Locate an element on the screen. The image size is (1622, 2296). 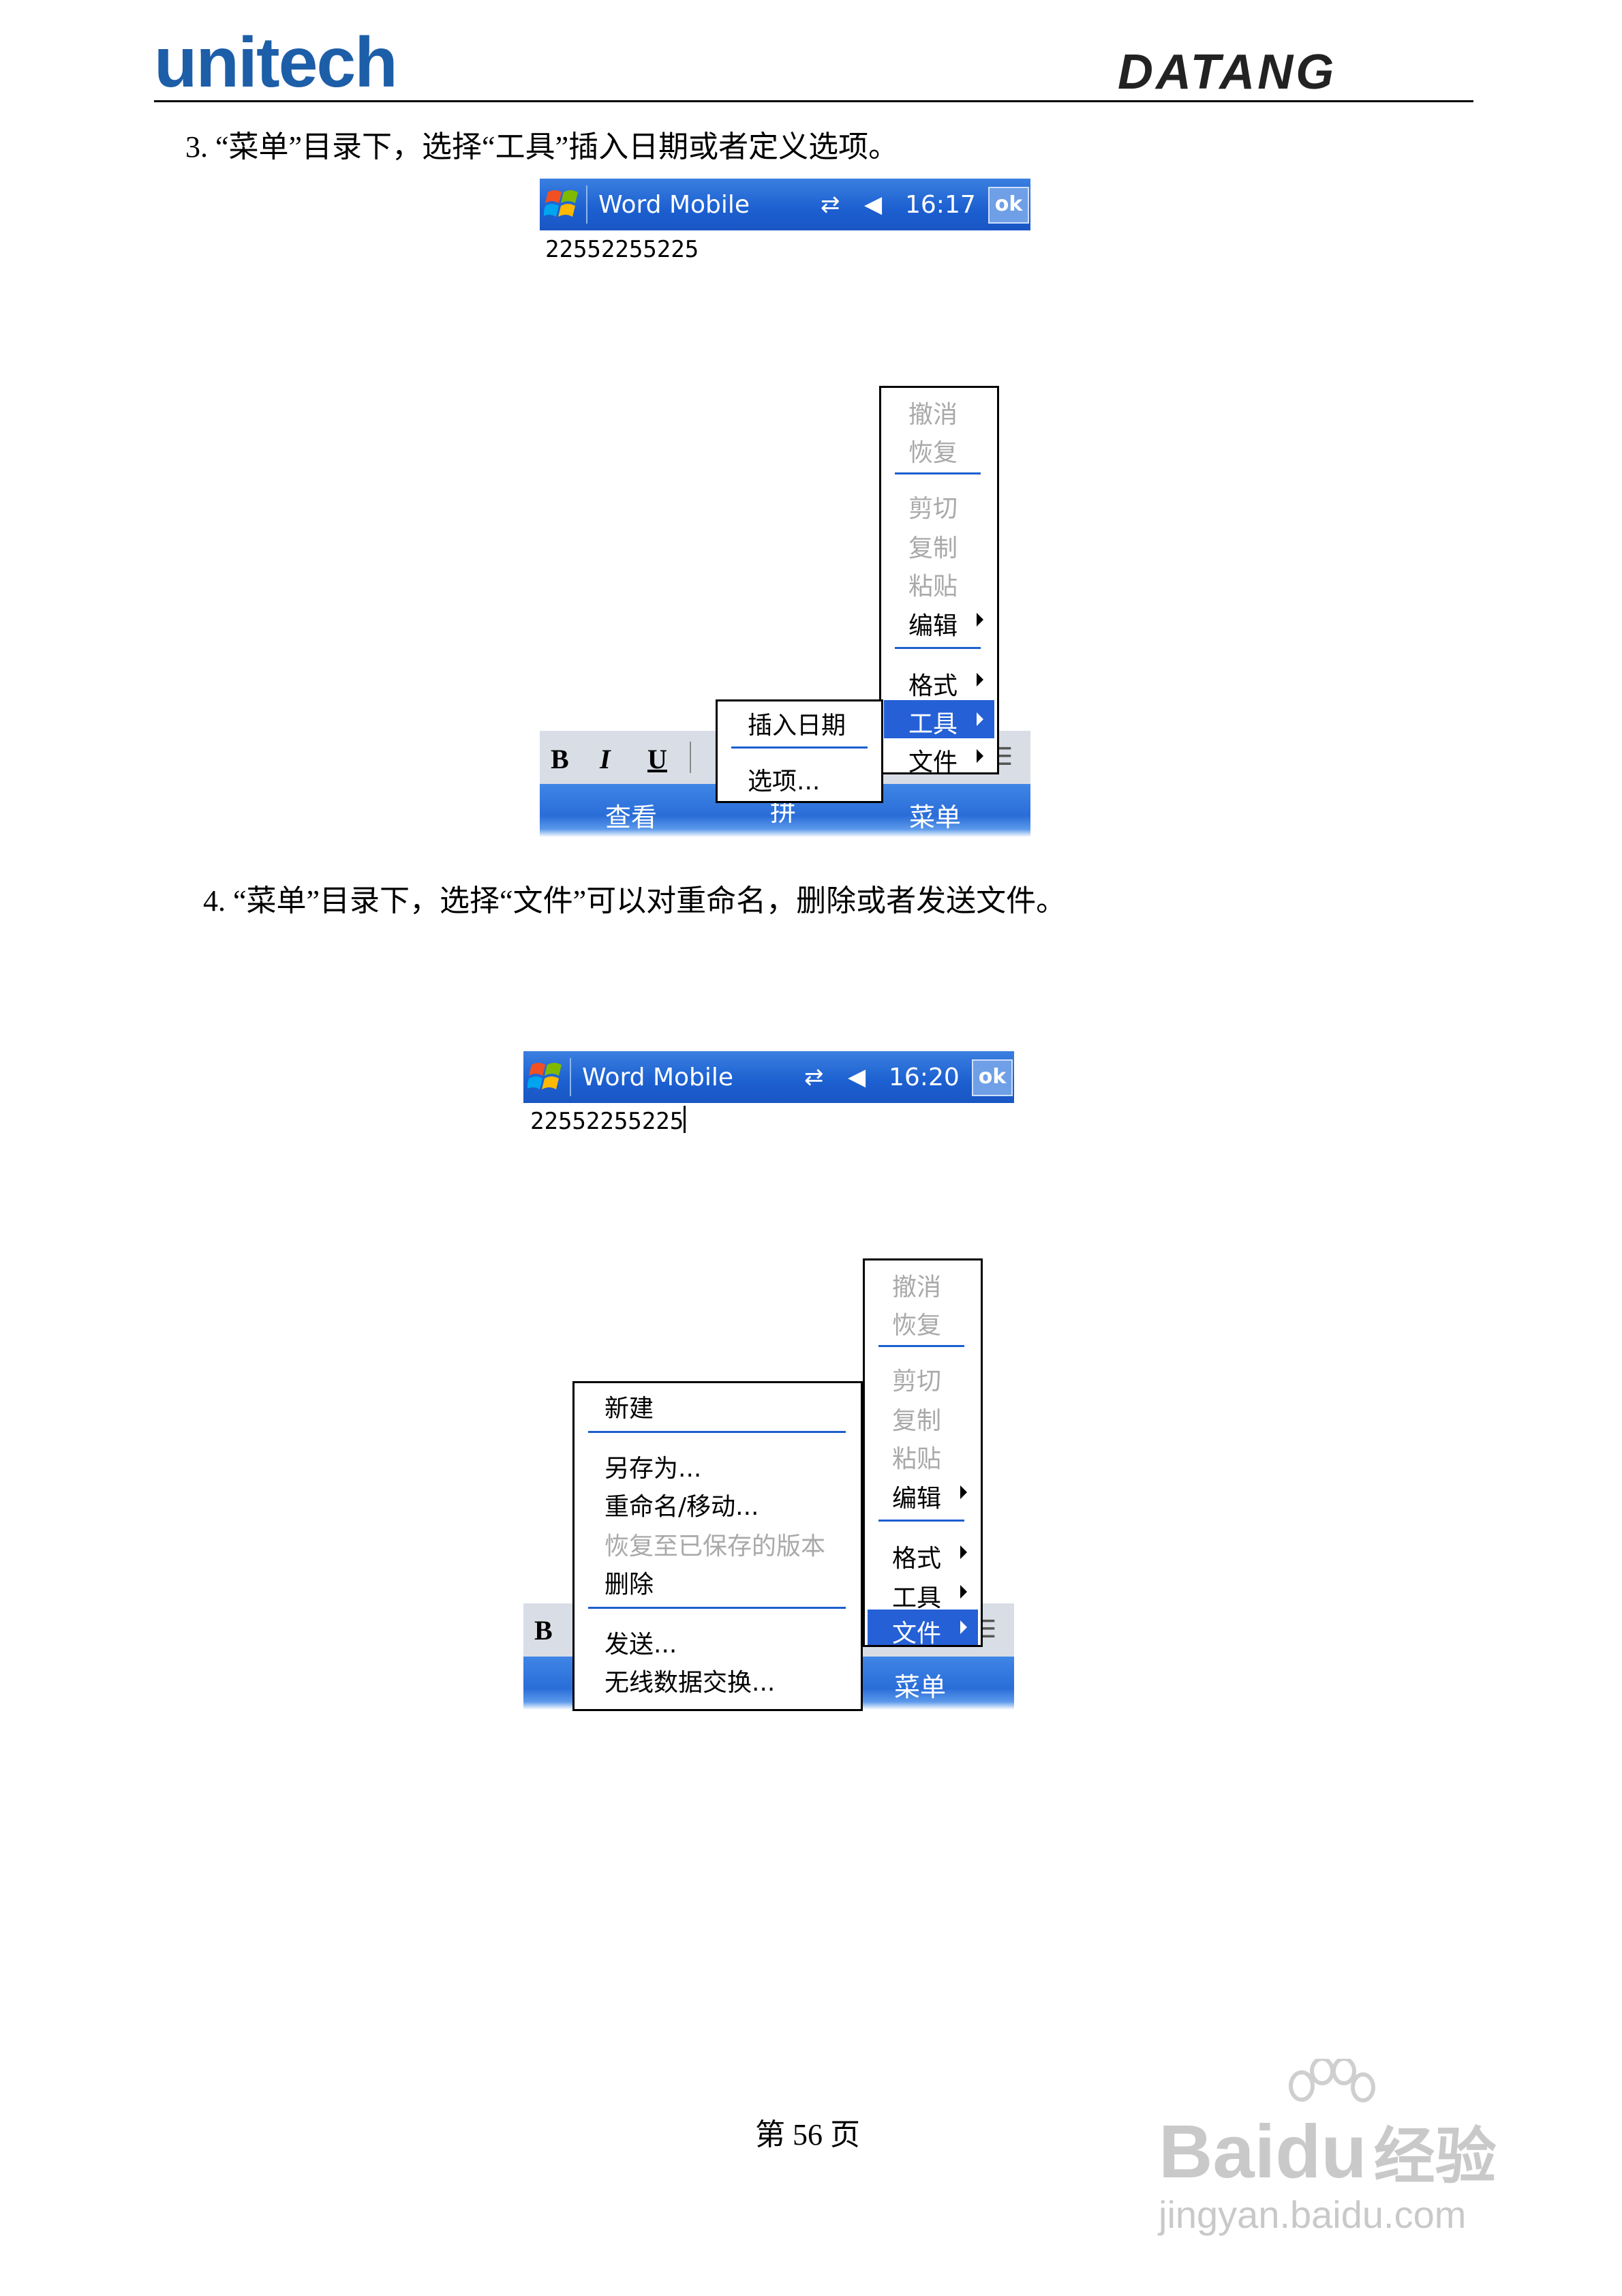
menu-item-file-label: 文件 is located at coordinates (917, 1634).